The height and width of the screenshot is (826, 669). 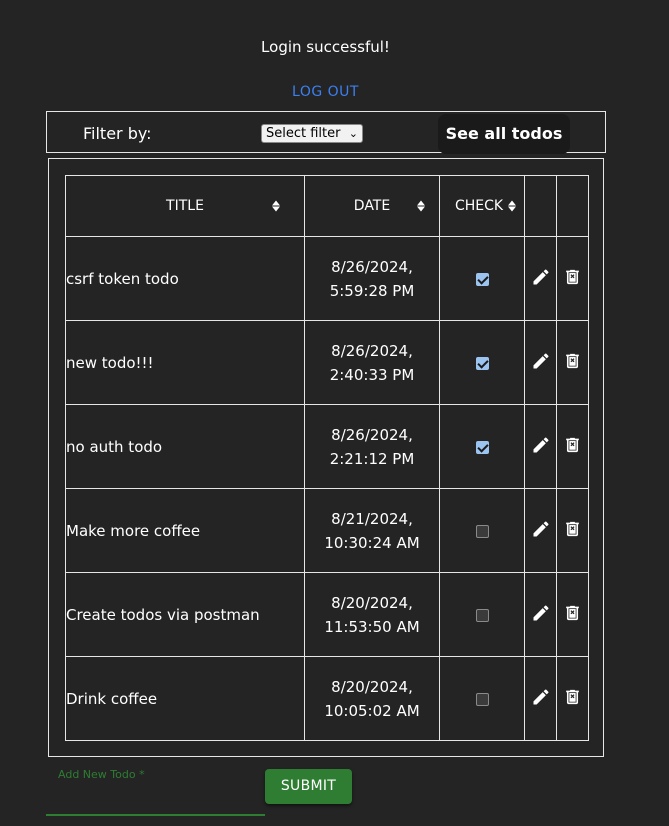 I want to click on todo-title: Create todos via postman, so click(x=185, y=614).